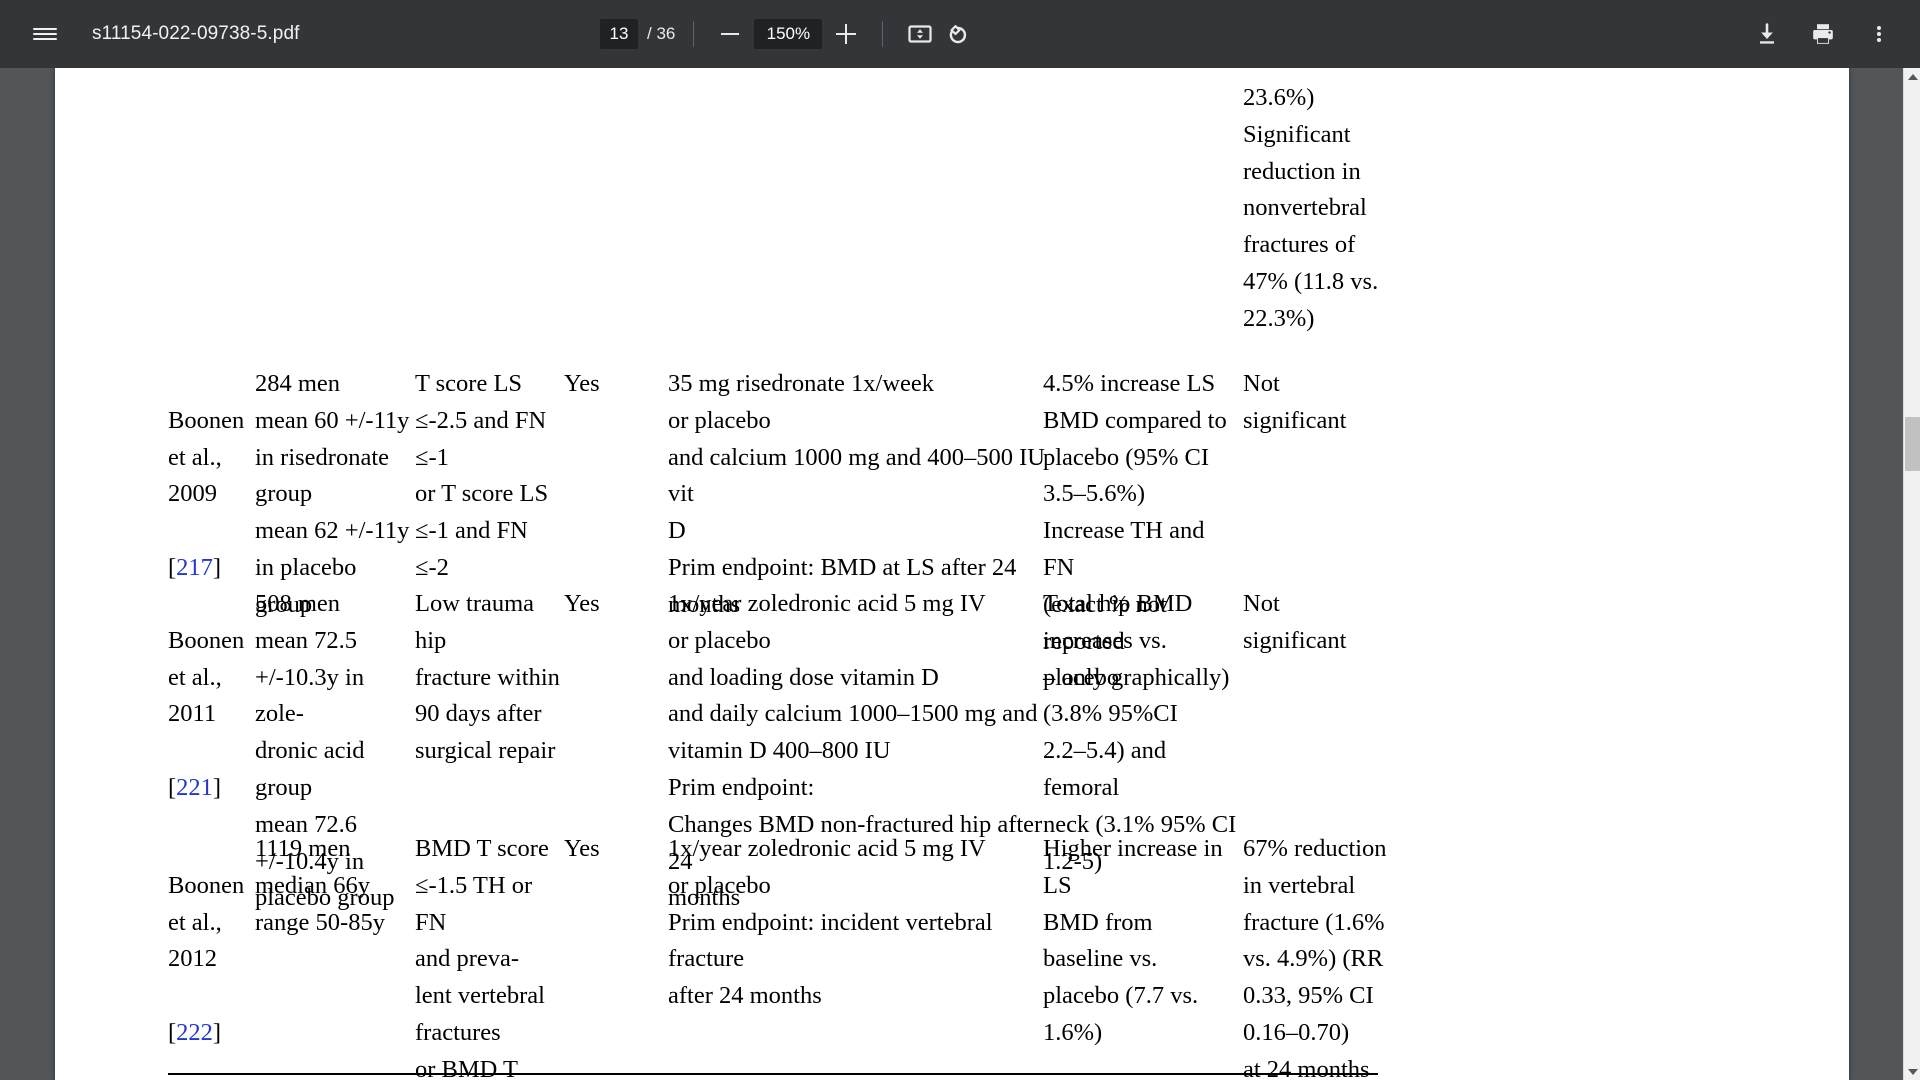  I want to click on download-button, so click(1767, 34).